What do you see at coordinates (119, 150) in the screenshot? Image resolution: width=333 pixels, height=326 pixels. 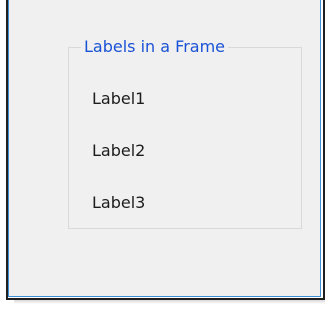 I see `label-2: Label2` at bounding box center [119, 150].